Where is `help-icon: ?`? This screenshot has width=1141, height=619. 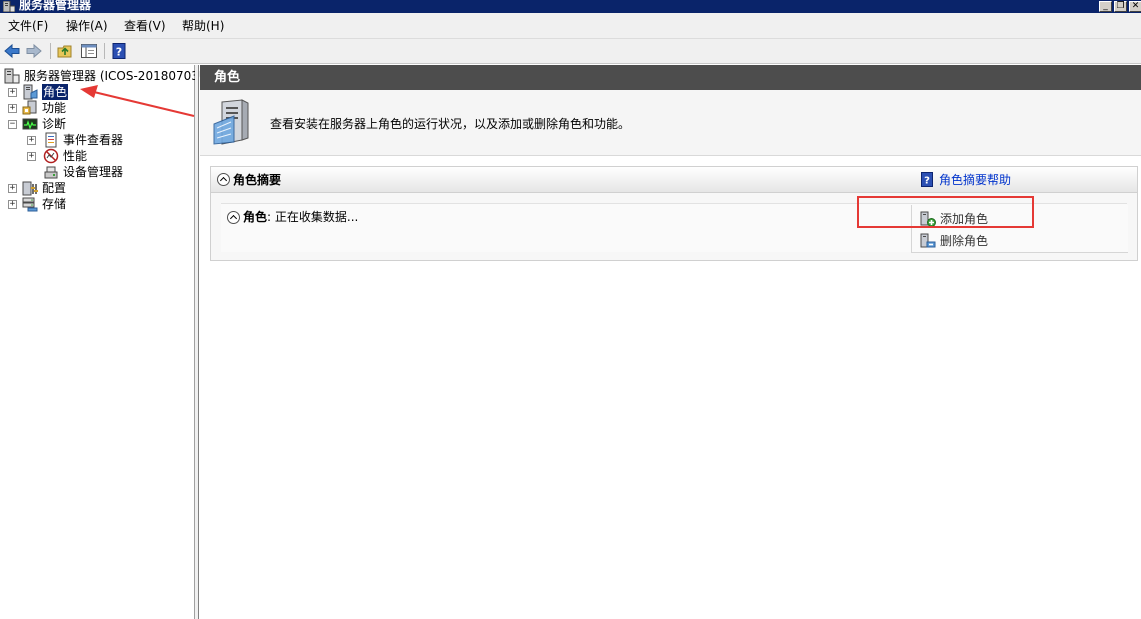 help-icon: ? is located at coordinates (119, 51).